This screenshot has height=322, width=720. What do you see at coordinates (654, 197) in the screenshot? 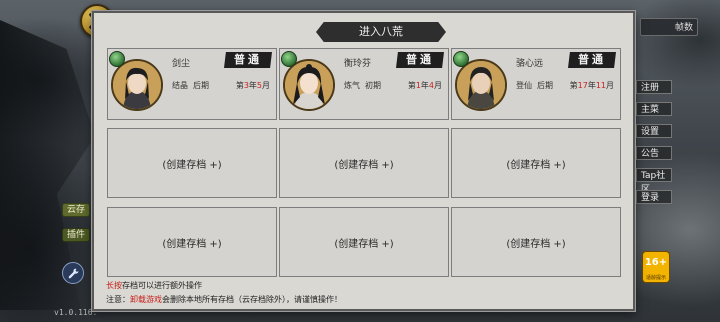
I see `right-menu-item-login: 登录` at bounding box center [654, 197].